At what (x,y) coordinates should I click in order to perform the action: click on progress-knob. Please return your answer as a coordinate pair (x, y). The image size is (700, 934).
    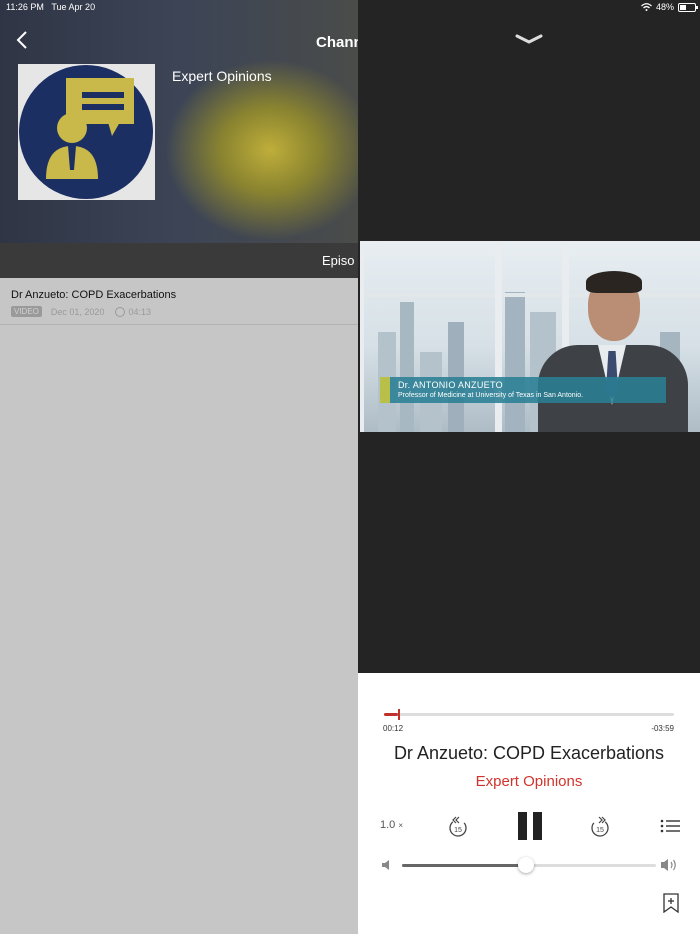
    Looking at the image, I should click on (398, 714).